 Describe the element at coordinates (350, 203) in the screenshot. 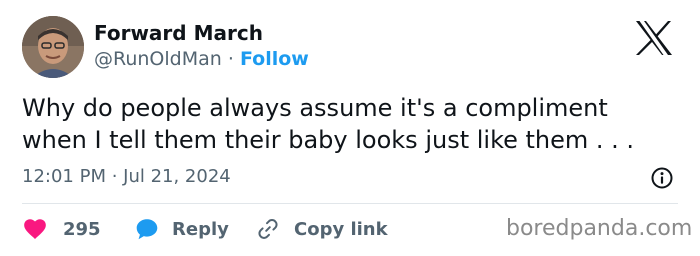

I see `divider` at that location.